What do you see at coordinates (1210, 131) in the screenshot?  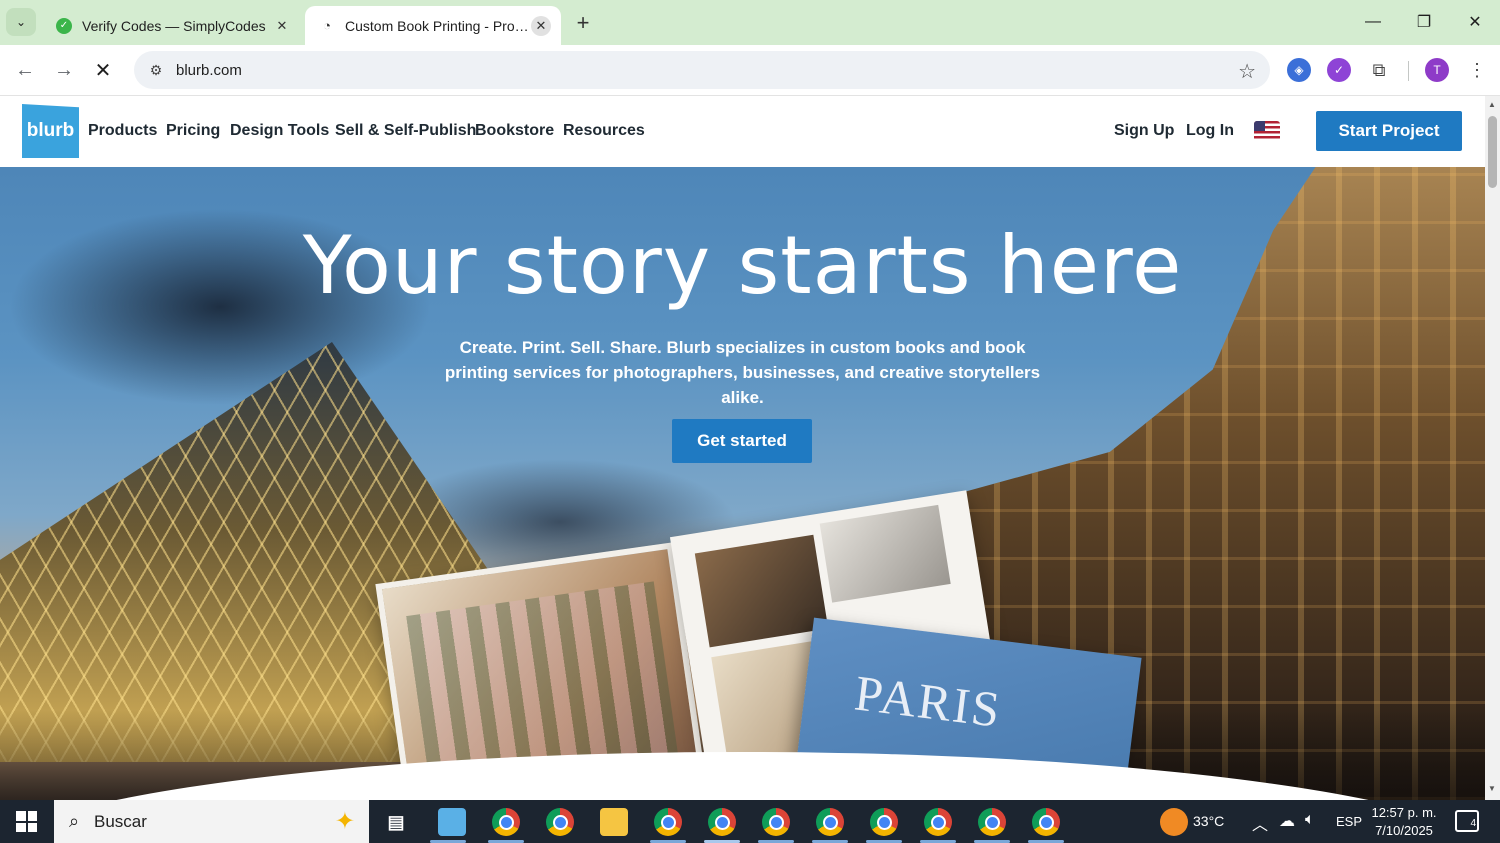 I see `log-in-link: Log In` at bounding box center [1210, 131].